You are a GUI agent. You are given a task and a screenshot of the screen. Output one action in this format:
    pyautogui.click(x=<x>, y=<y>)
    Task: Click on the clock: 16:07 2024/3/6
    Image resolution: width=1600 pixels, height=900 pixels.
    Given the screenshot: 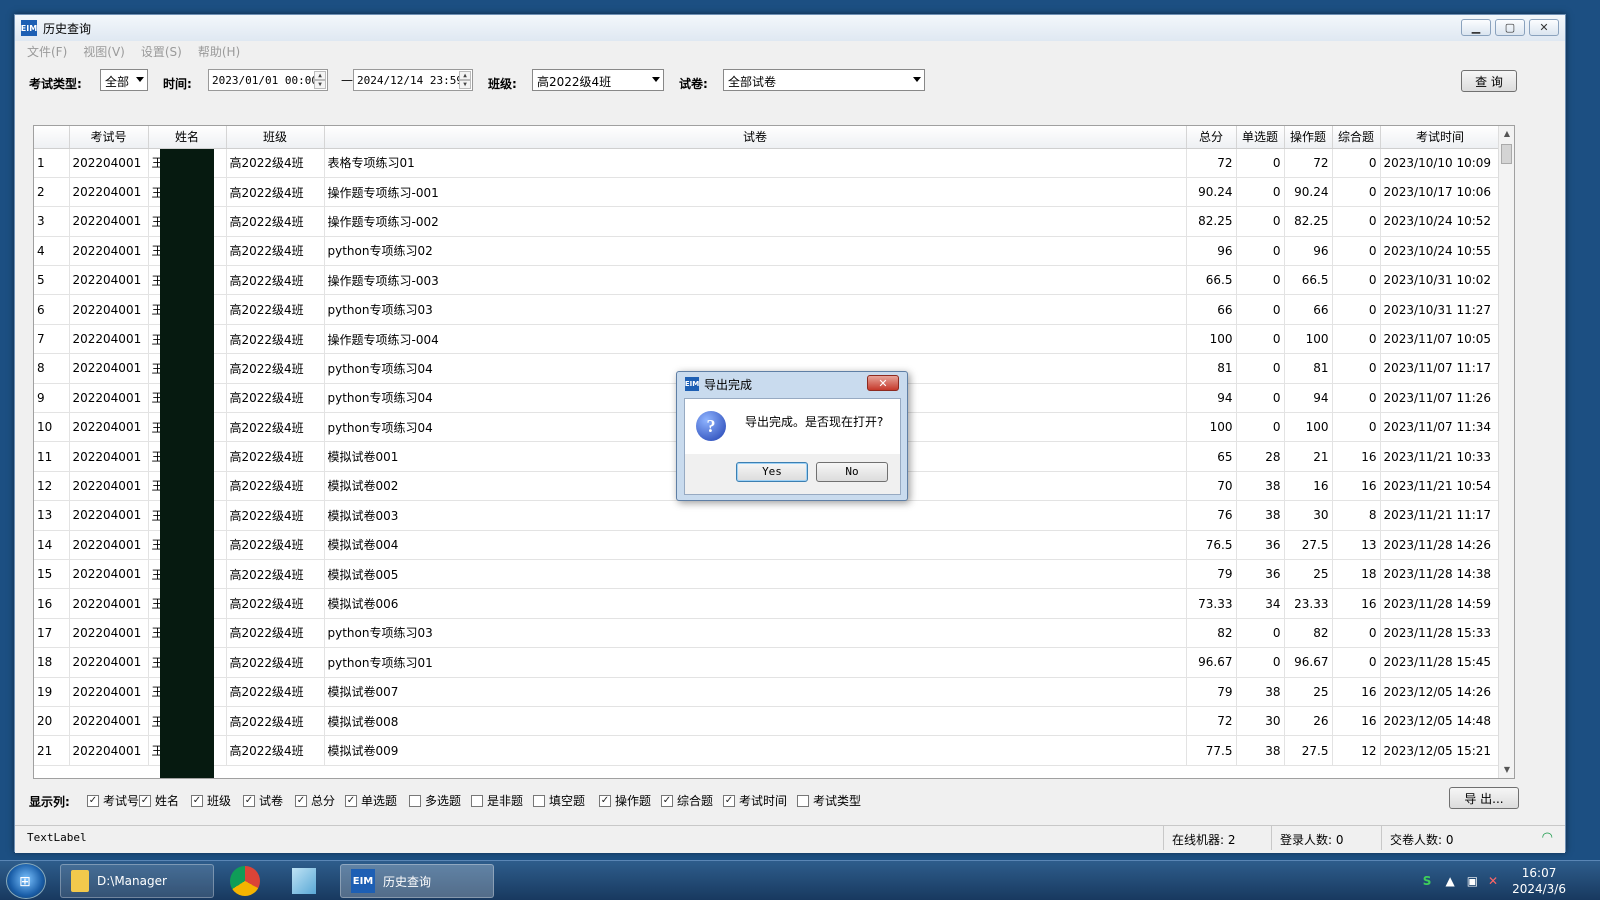 What is the action you would take?
    pyautogui.click(x=1539, y=881)
    